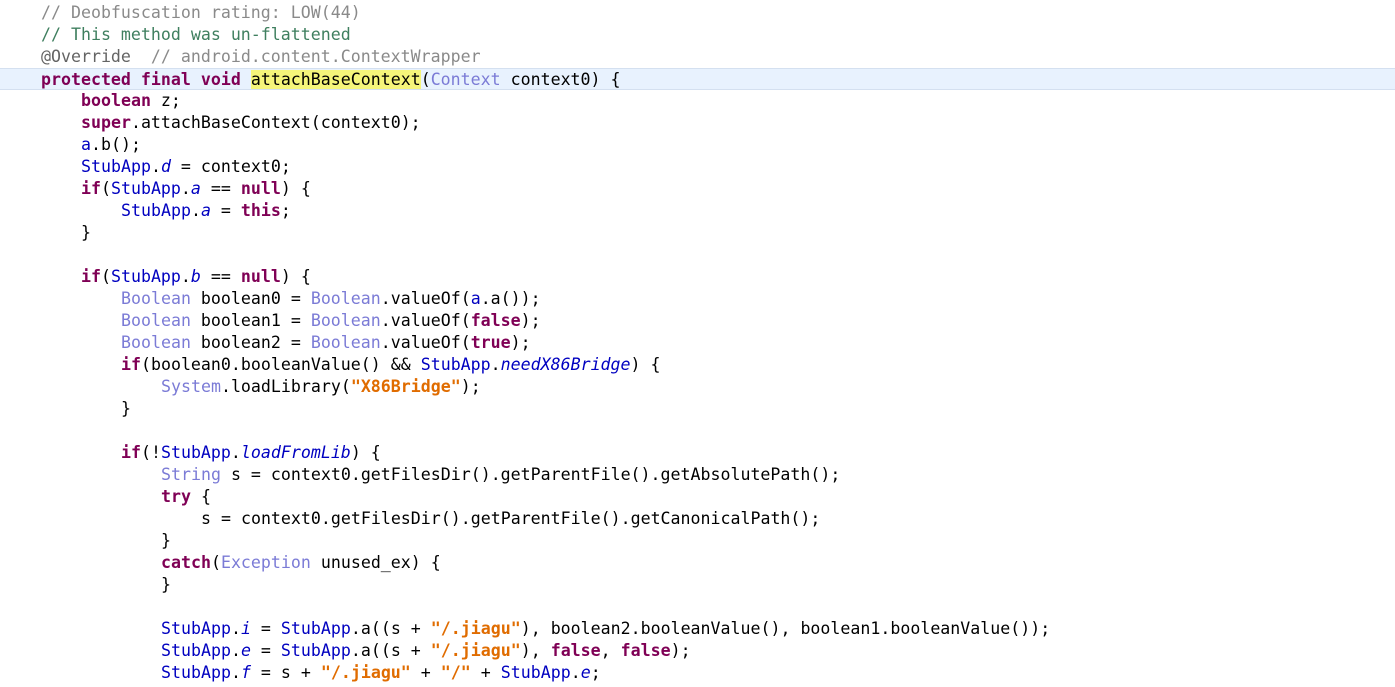 The height and width of the screenshot is (687, 1395). Describe the element at coordinates (595, 672) in the screenshot. I see `code-token: ;` at that location.